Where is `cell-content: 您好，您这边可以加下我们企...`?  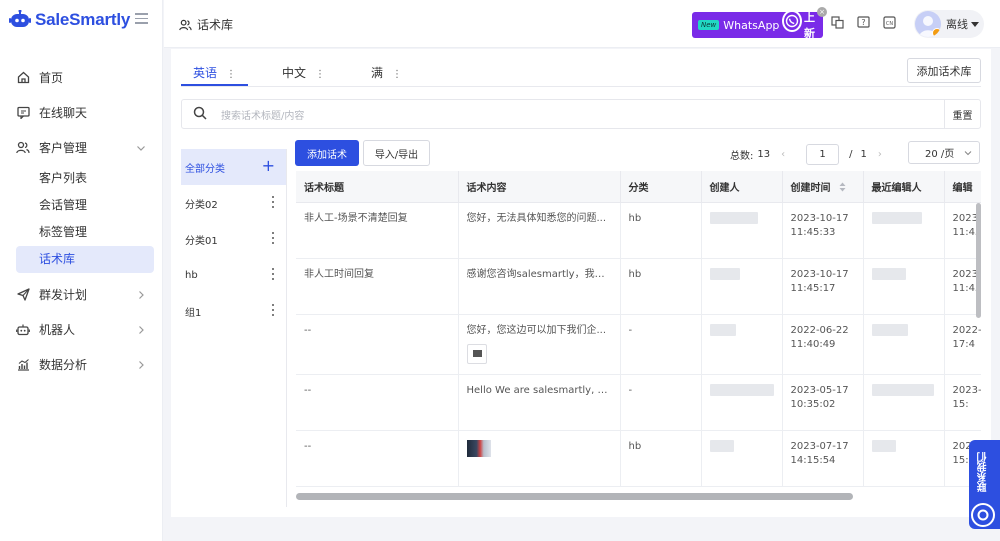
cell-content: 您好，您这边可以加下我们企... is located at coordinates (539, 344).